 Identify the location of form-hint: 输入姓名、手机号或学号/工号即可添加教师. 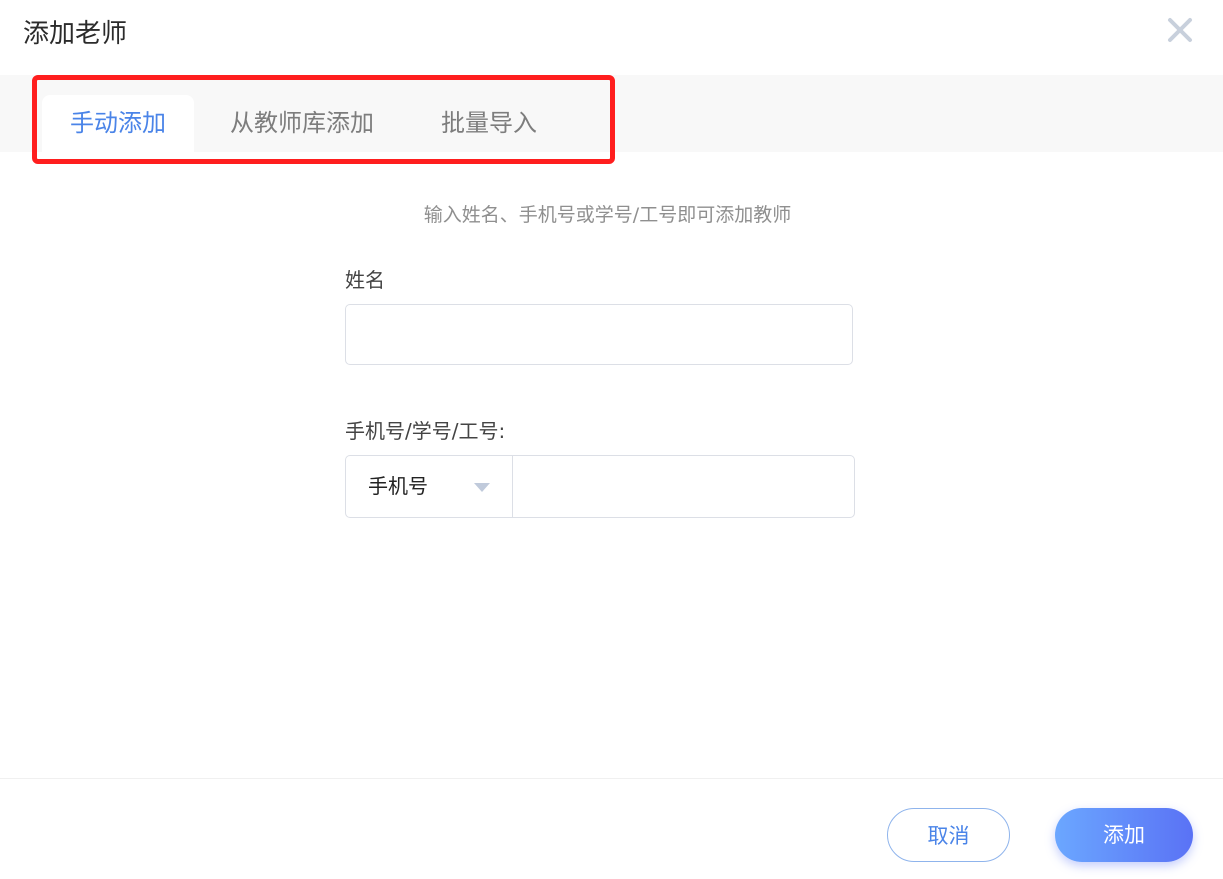
(607, 215).